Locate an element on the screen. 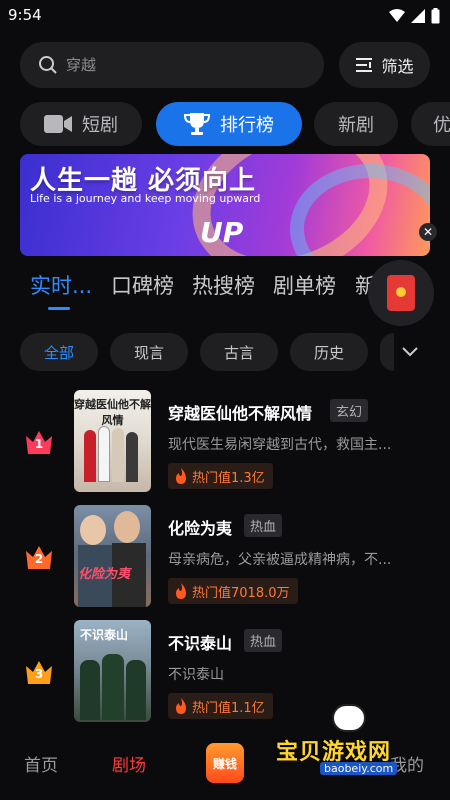  genre-tag: 玄幻 is located at coordinates (349, 410).